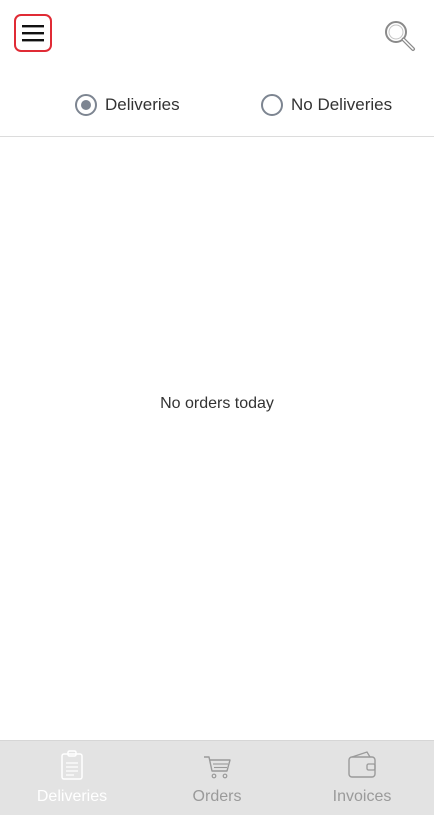  I want to click on radio-no-deliveries: No Deliveries, so click(326, 105).